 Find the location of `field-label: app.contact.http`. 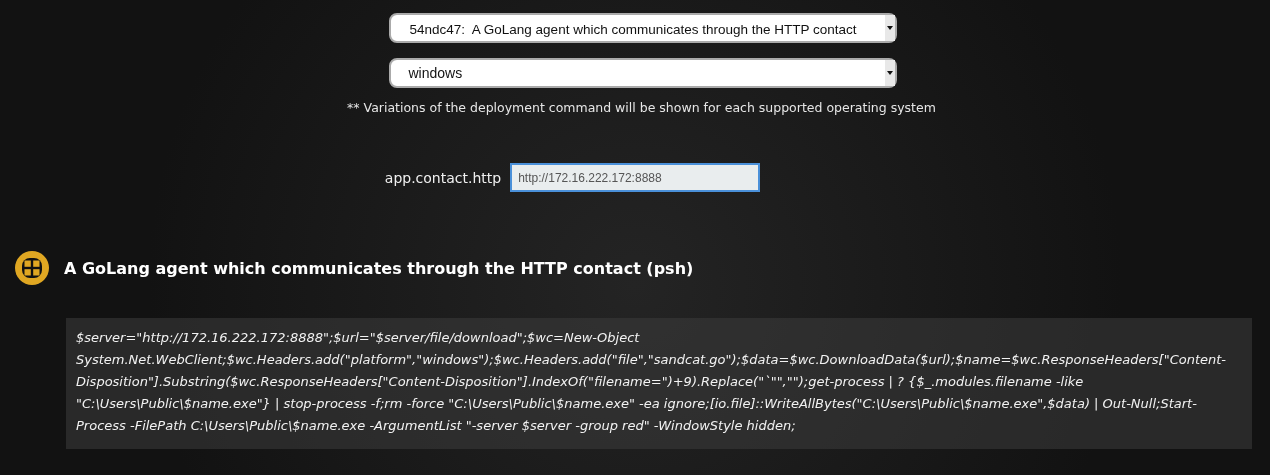

field-label: app.contact.http is located at coordinates (443, 177).